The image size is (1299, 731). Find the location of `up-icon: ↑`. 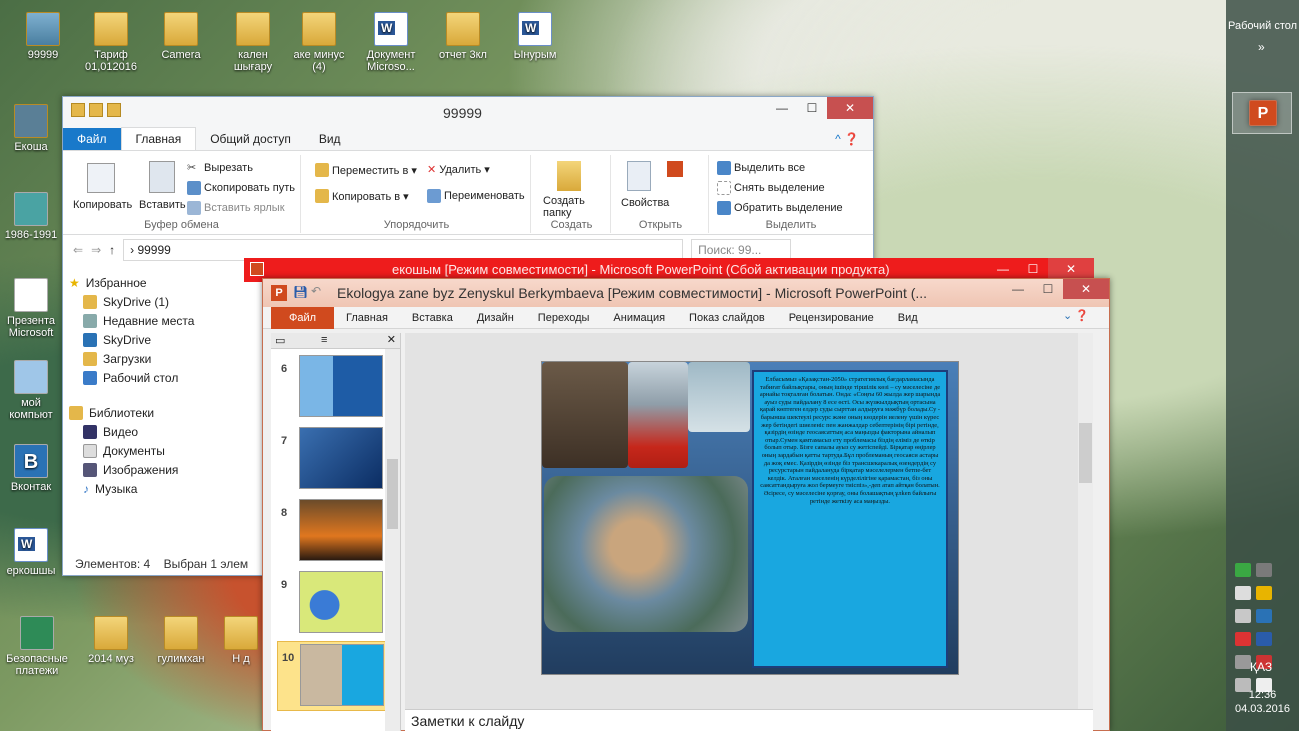

up-icon: ↑ is located at coordinates (112, 250).